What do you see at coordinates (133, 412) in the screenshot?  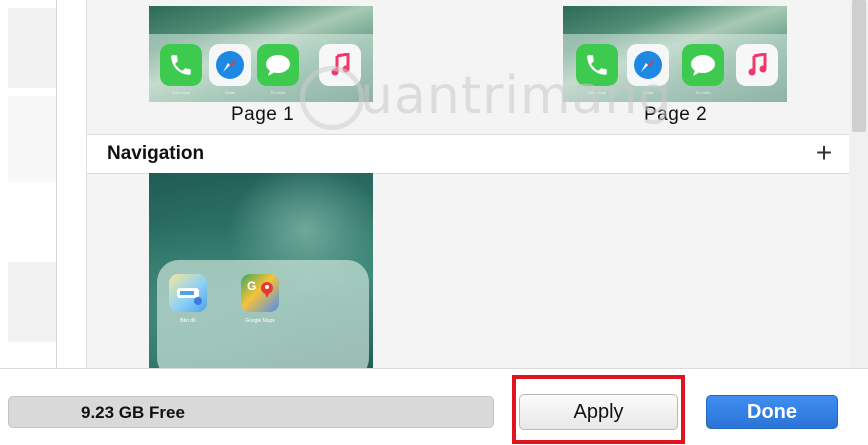 I see `storage-free-text: 9.23 GB Free` at bounding box center [133, 412].